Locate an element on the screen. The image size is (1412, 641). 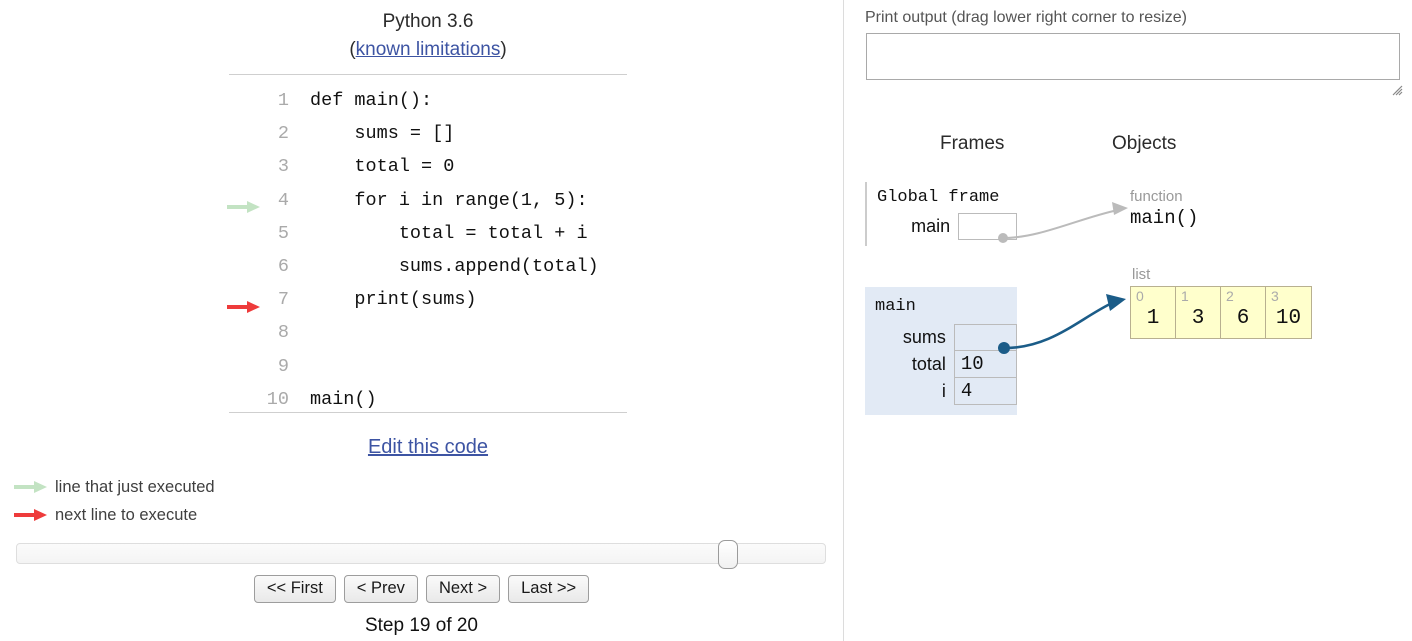
edit-code-container: Edit this code is located at coordinates (428, 447).